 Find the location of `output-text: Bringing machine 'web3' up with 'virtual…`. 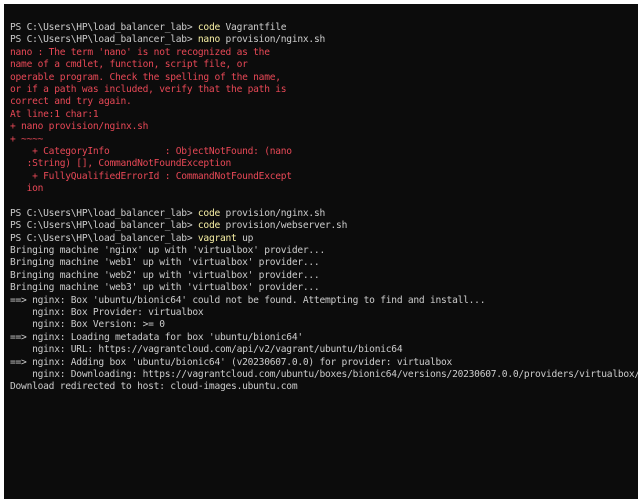

output-text: Bringing machine 'web3' up with 'virtual… is located at coordinates (165, 288).